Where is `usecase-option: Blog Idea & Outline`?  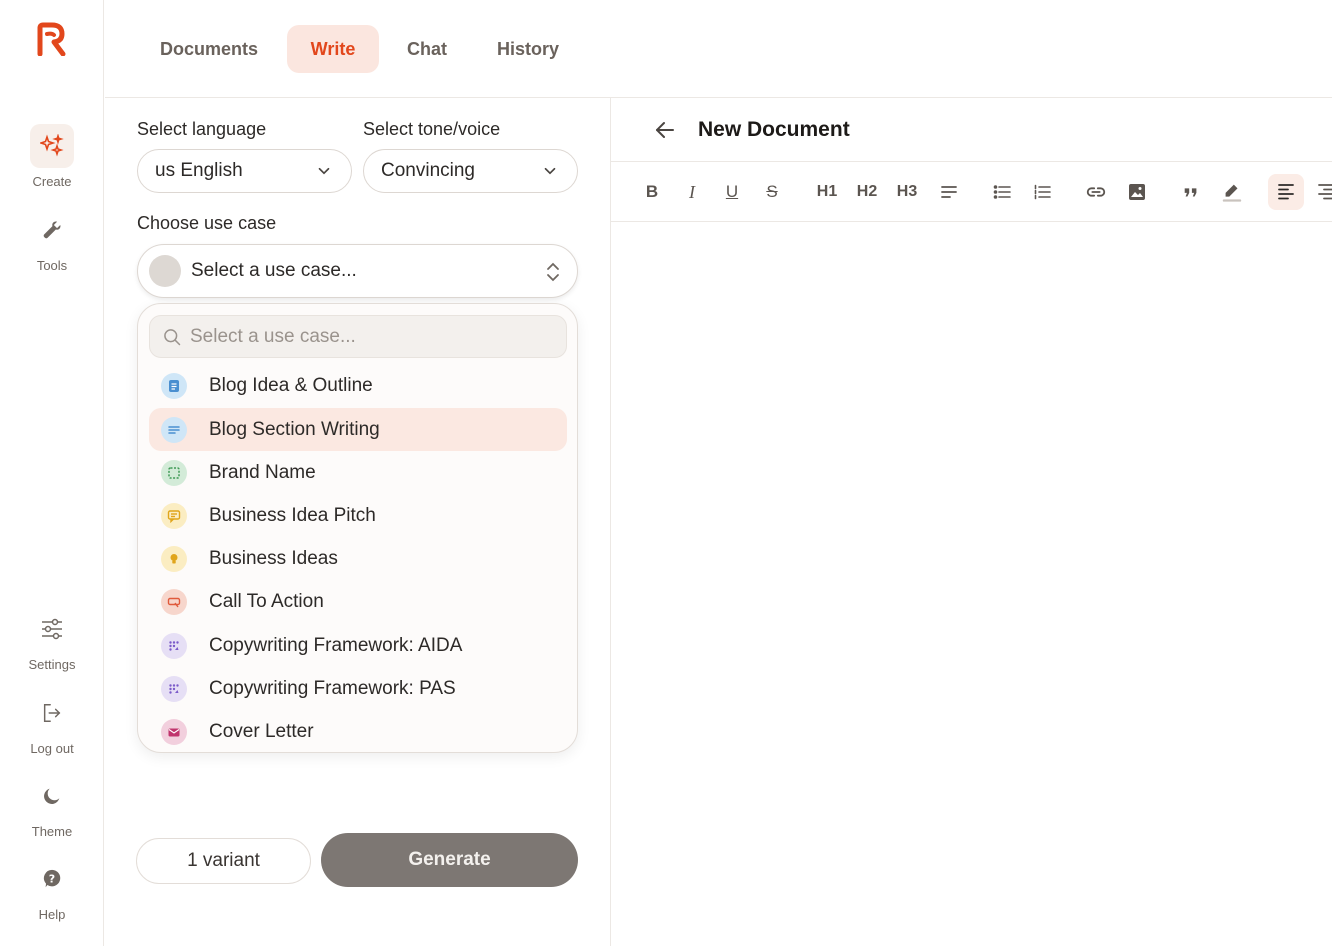 usecase-option: Blog Idea & Outline is located at coordinates (358, 385).